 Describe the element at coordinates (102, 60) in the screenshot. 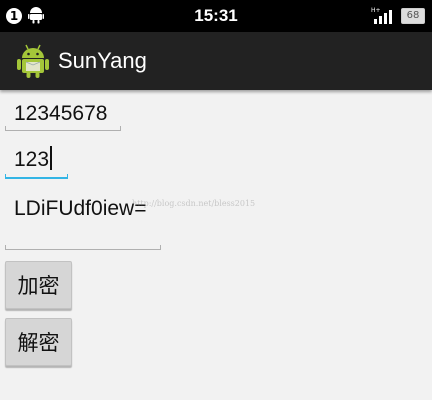

I see `app-title: SunYang` at that location.